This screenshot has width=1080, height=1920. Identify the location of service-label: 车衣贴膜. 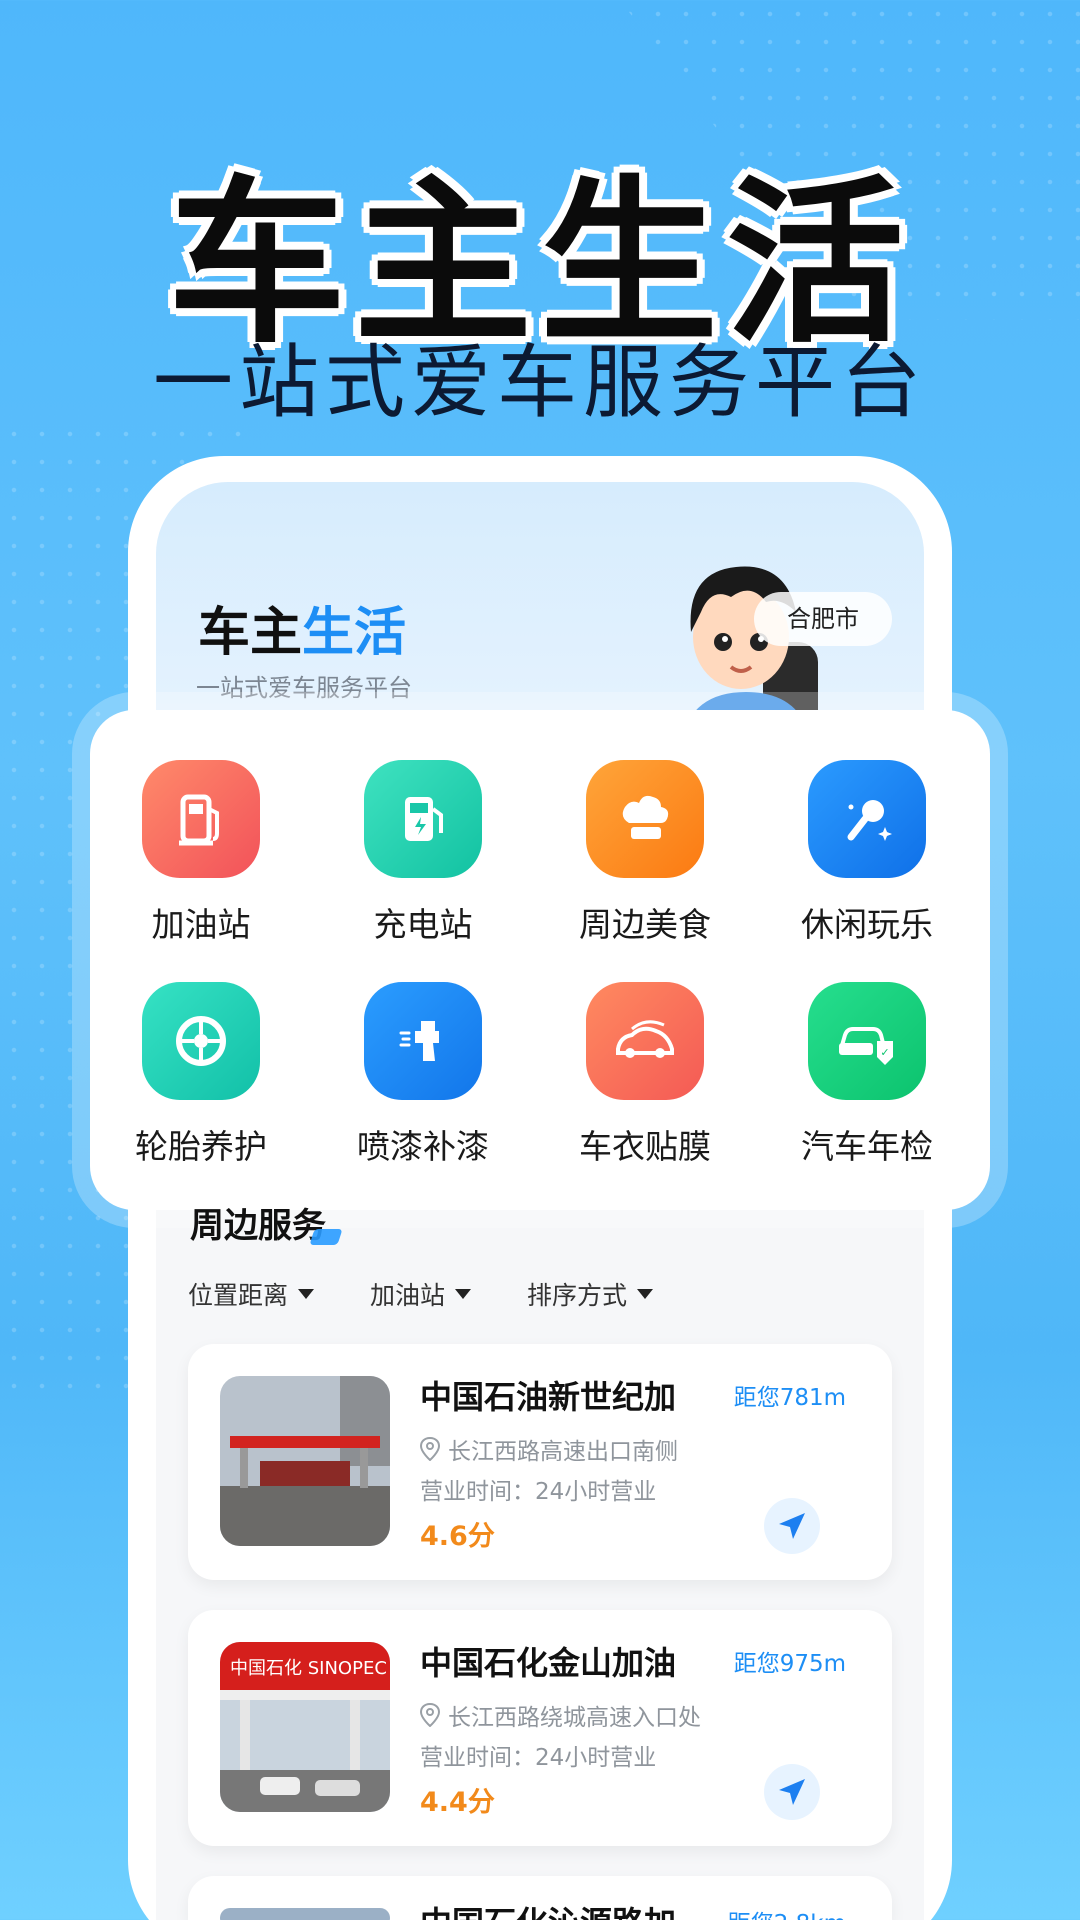
(645, 1146).